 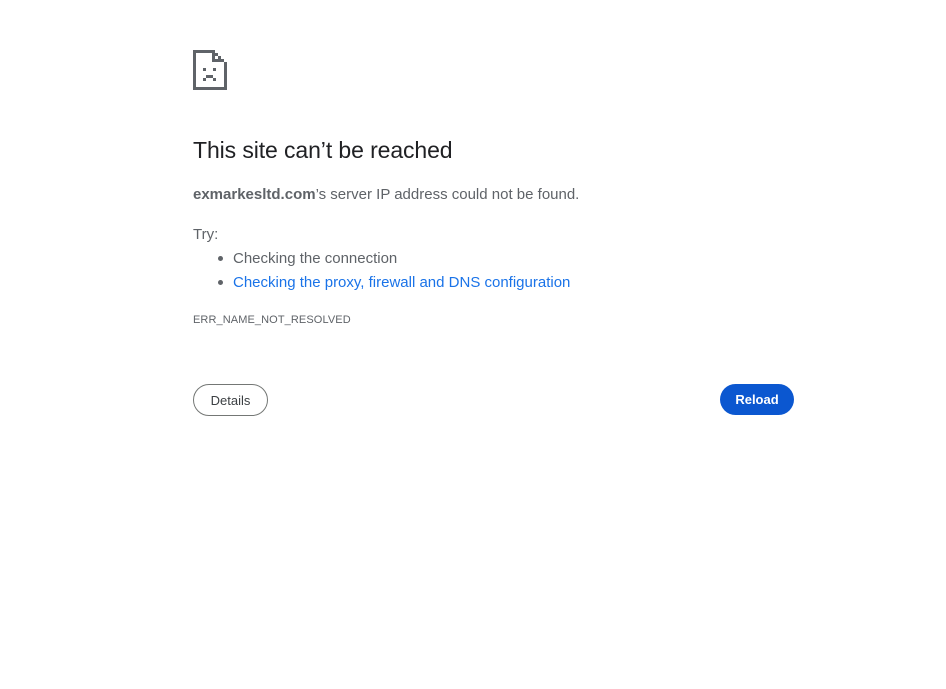 I want to click on reload-button: Reload, so click(x=757, y=399).